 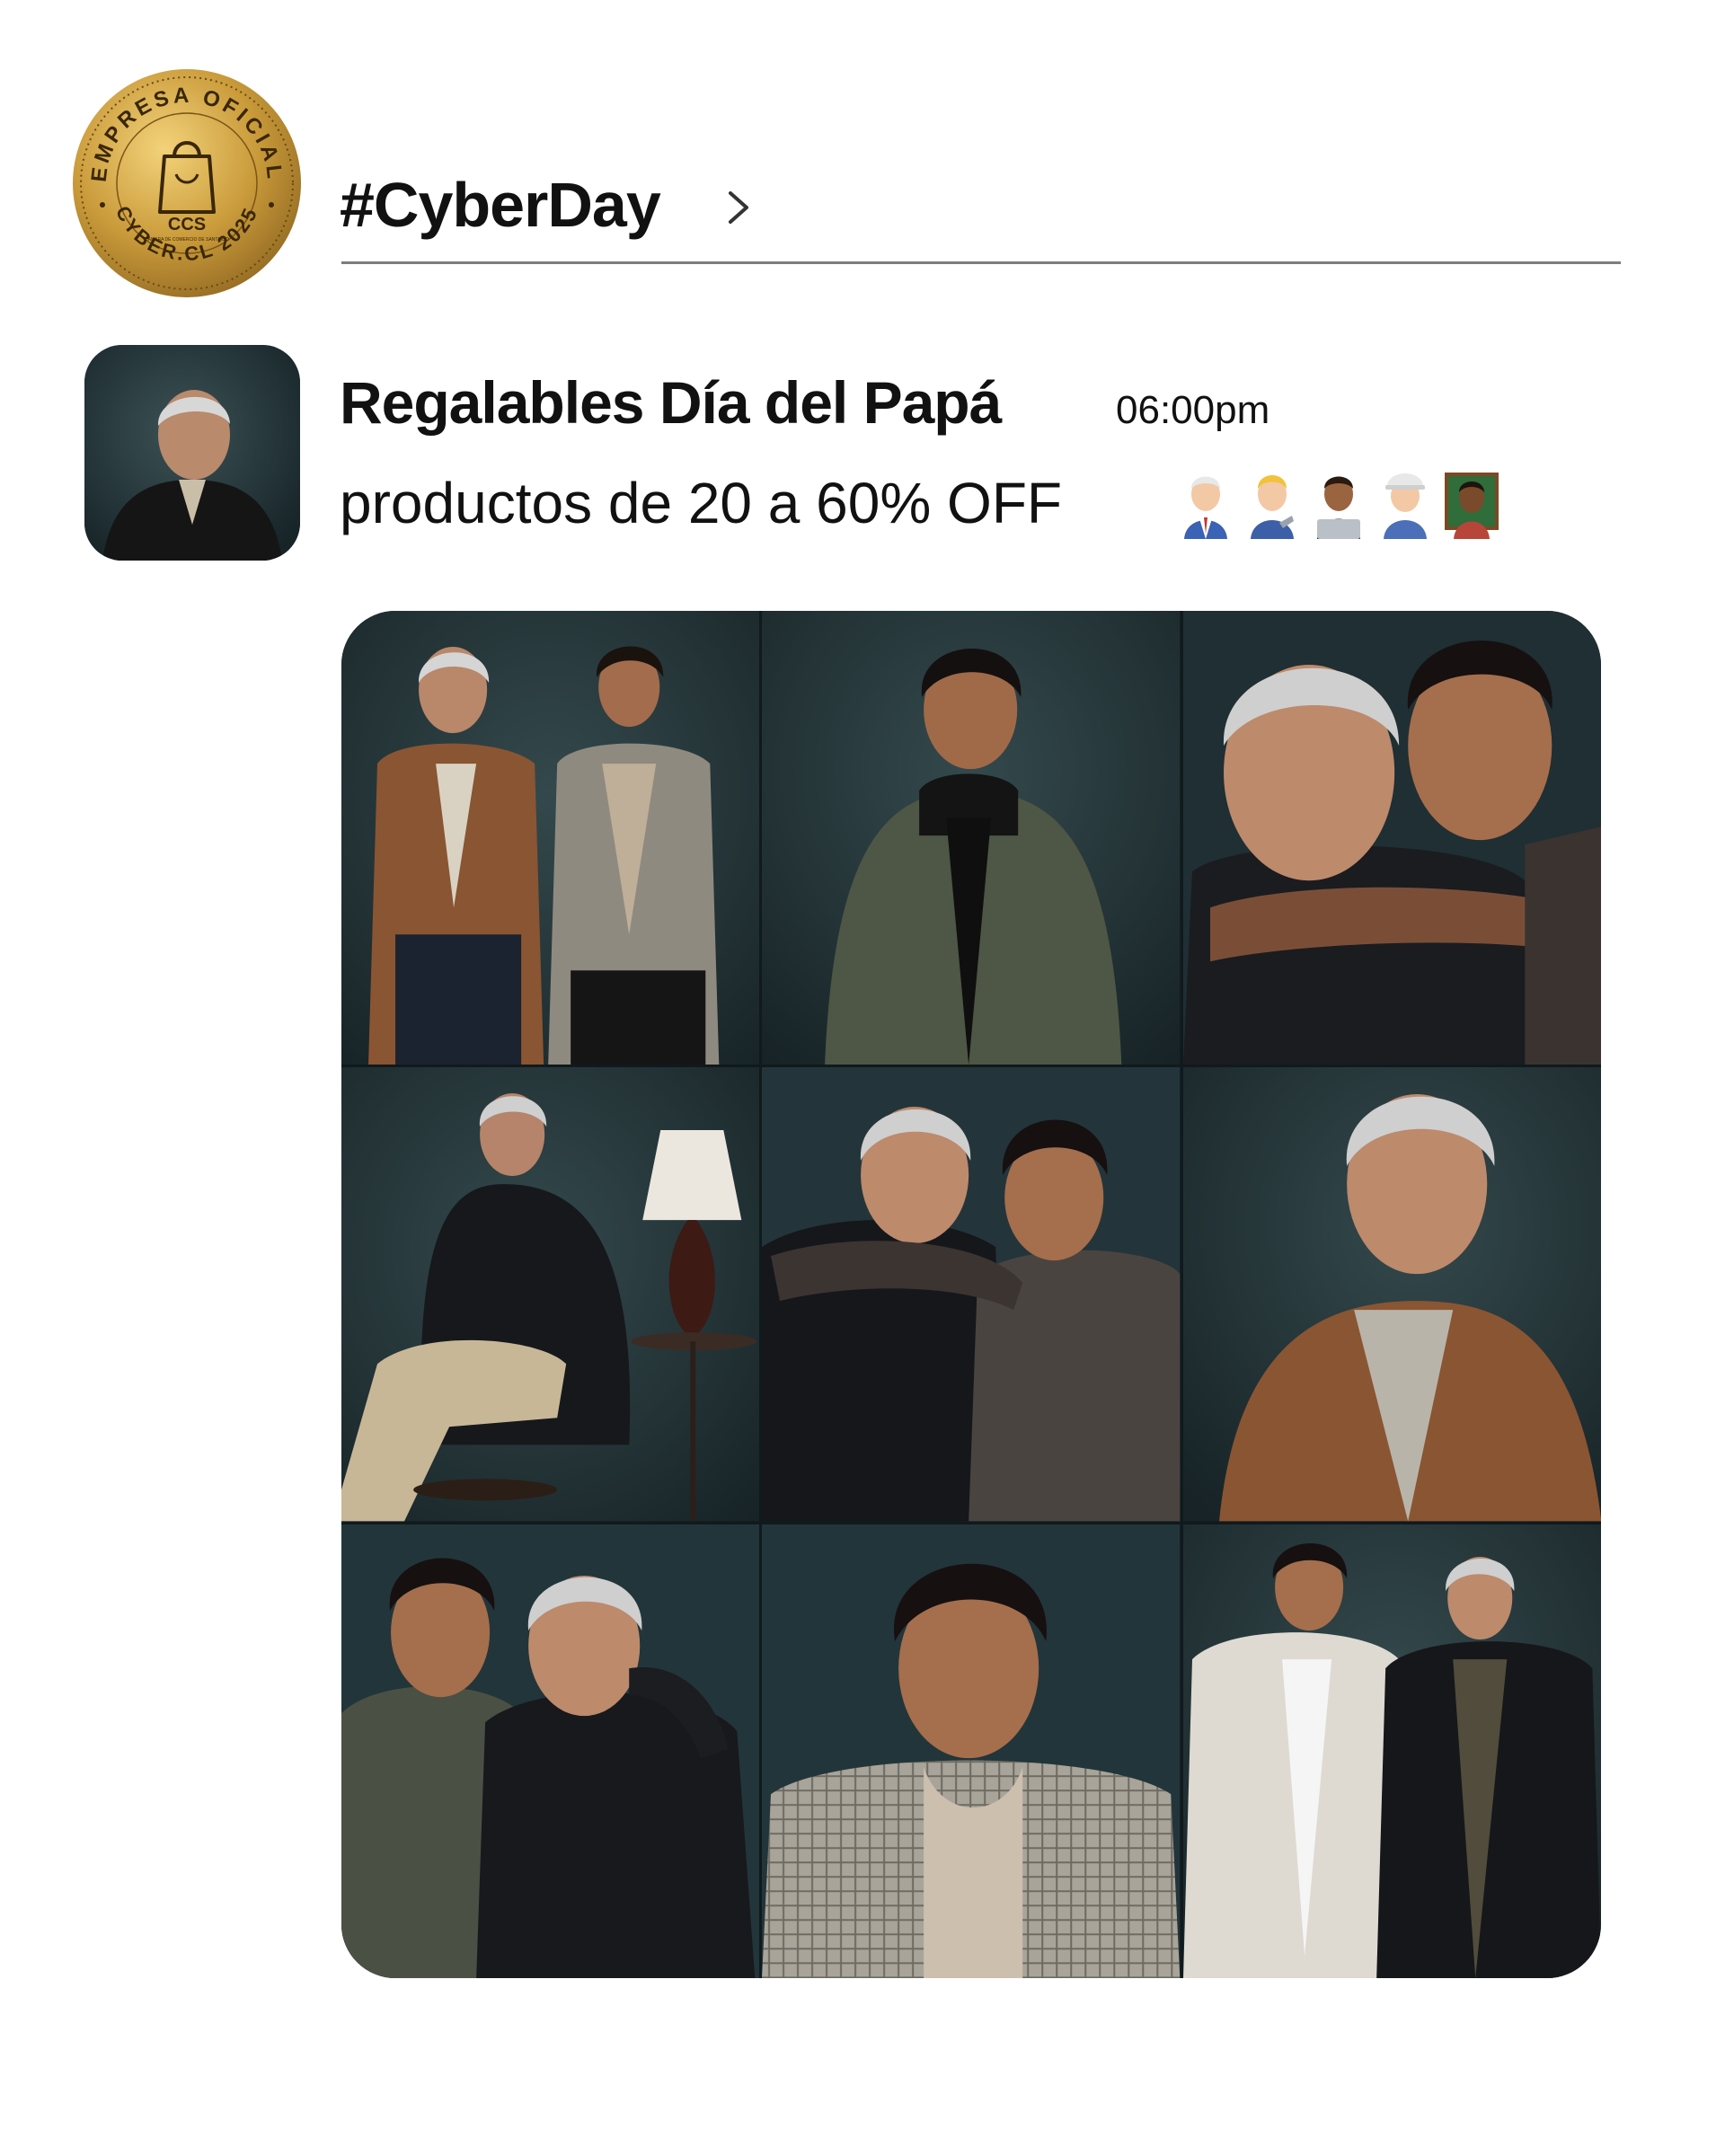 What do you see at coordinates (501, 205) in the screenshot?
I see `hashtag-title: #CyberDay` at bounding box center [501, 205].